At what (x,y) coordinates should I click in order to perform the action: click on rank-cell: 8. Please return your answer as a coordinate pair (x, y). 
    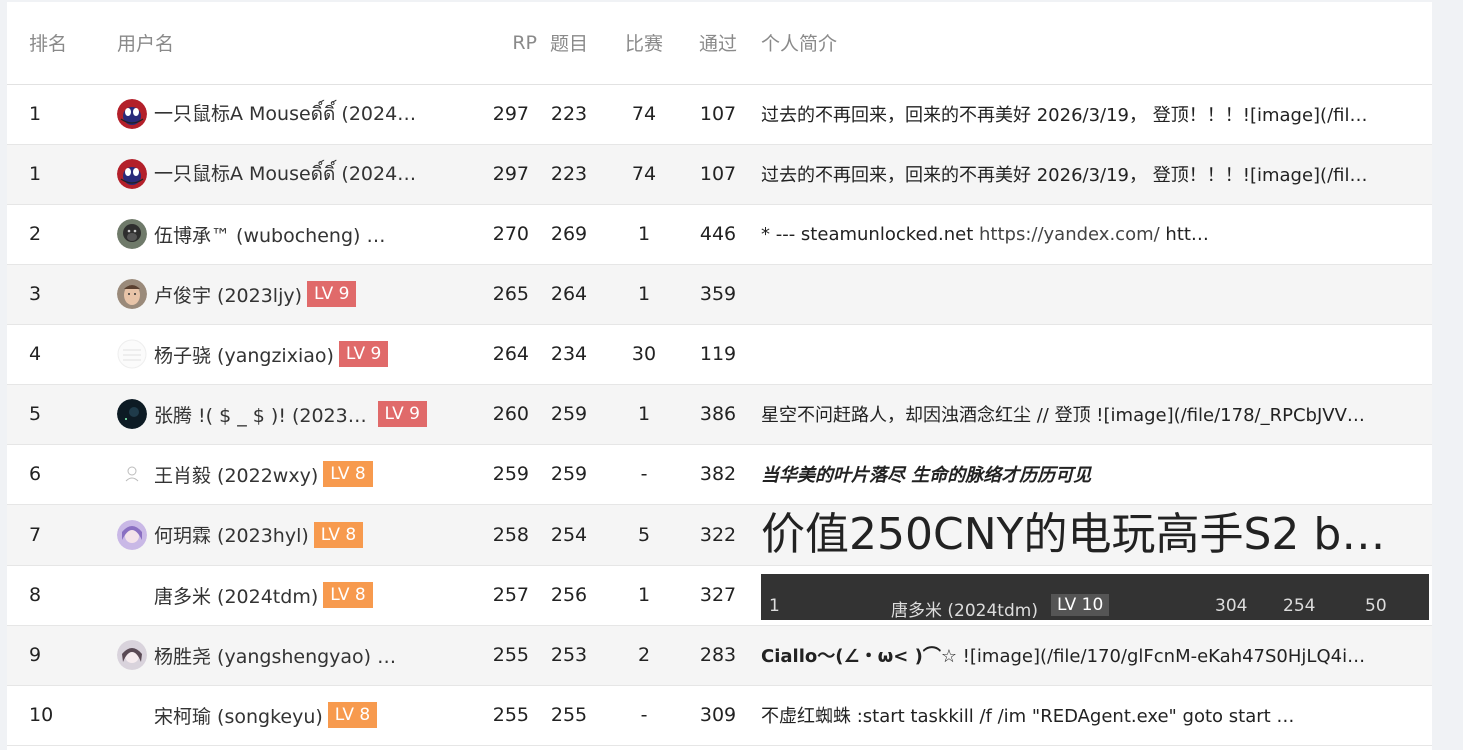
    Looking at the image, I should click on (35, 595).